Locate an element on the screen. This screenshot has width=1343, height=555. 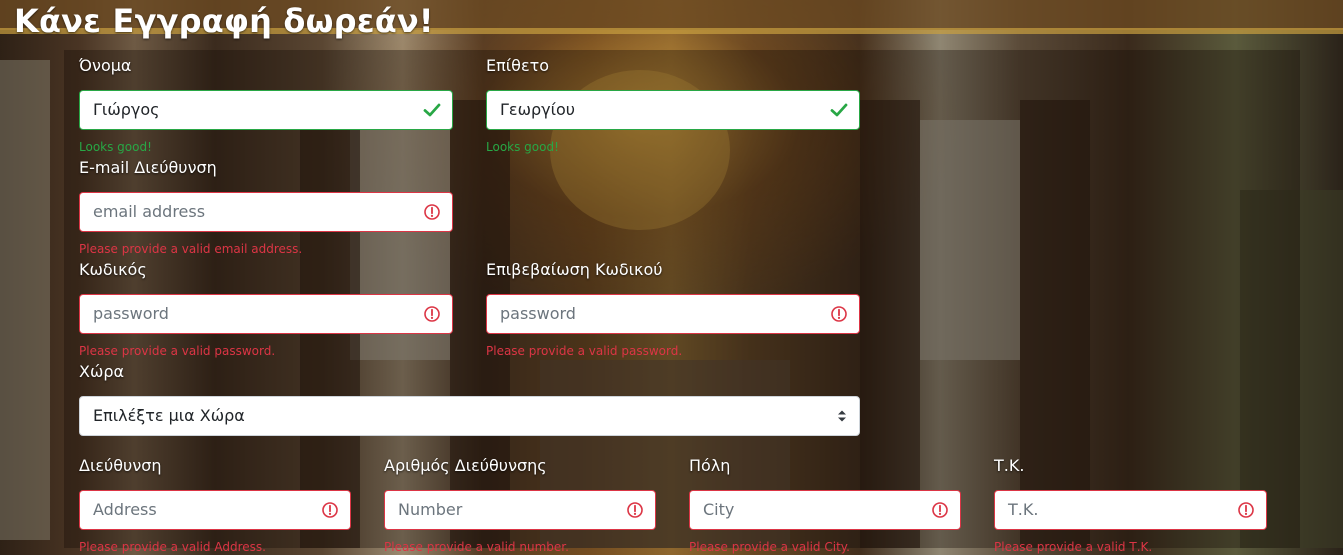
zip-placeholder: Τ.Κ. is located at coordinates (1023, 509).